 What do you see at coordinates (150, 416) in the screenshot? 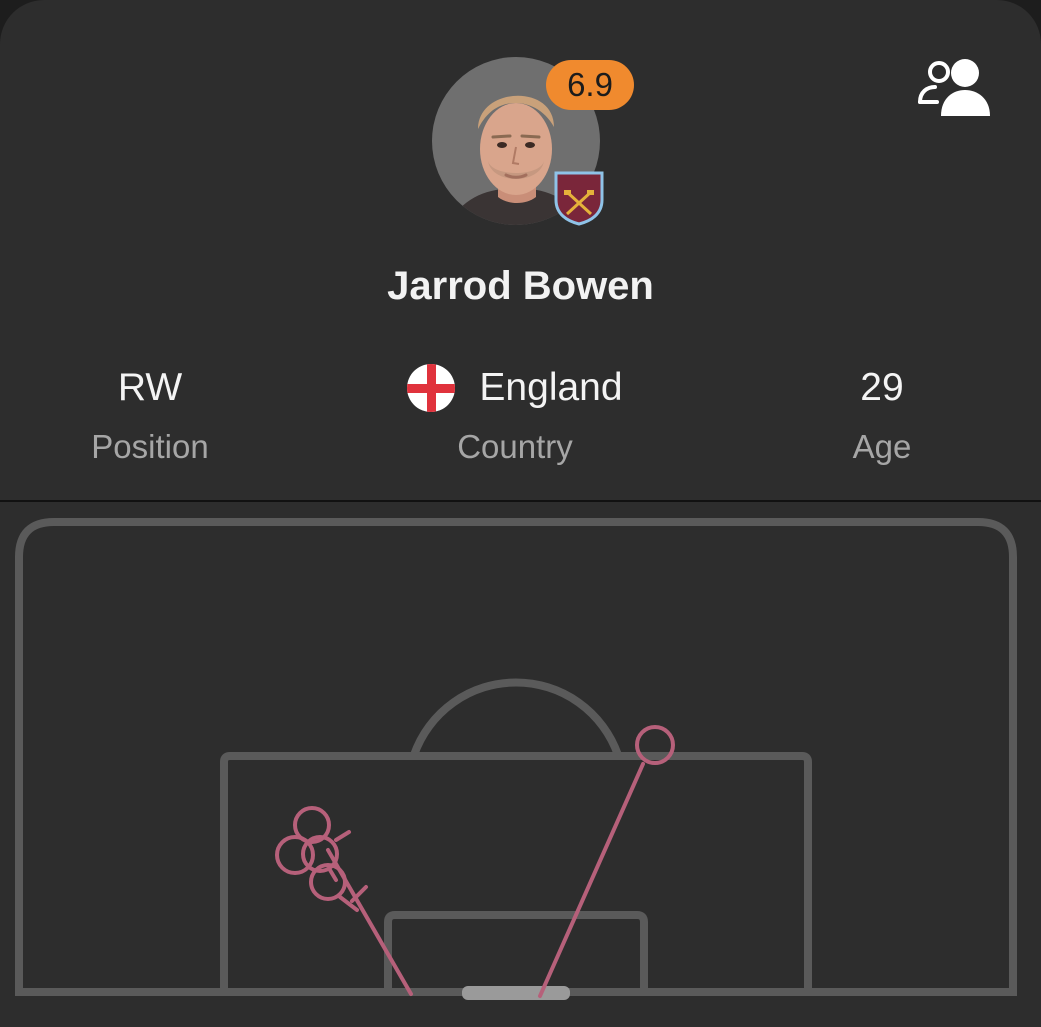
I see `stat-position: RW Position` at bounding box center [150, 416].